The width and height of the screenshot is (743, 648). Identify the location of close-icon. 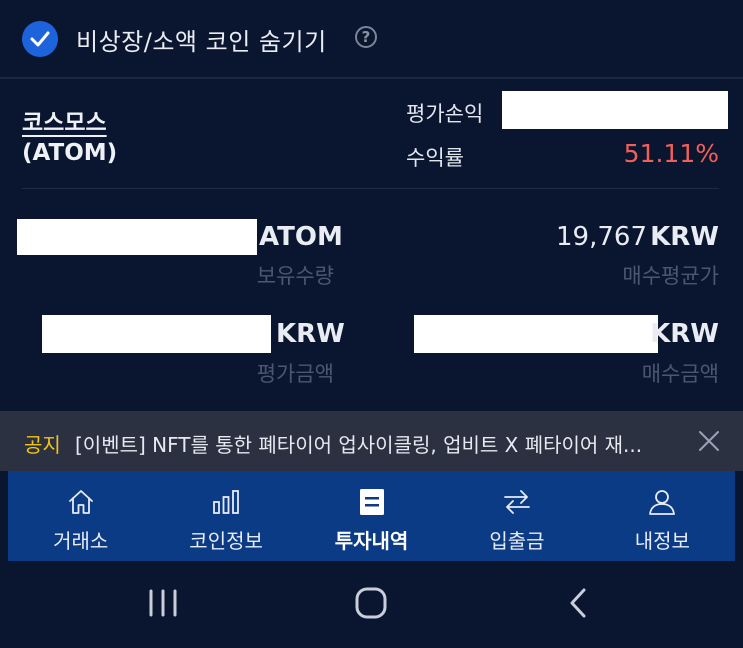
(709, 441).